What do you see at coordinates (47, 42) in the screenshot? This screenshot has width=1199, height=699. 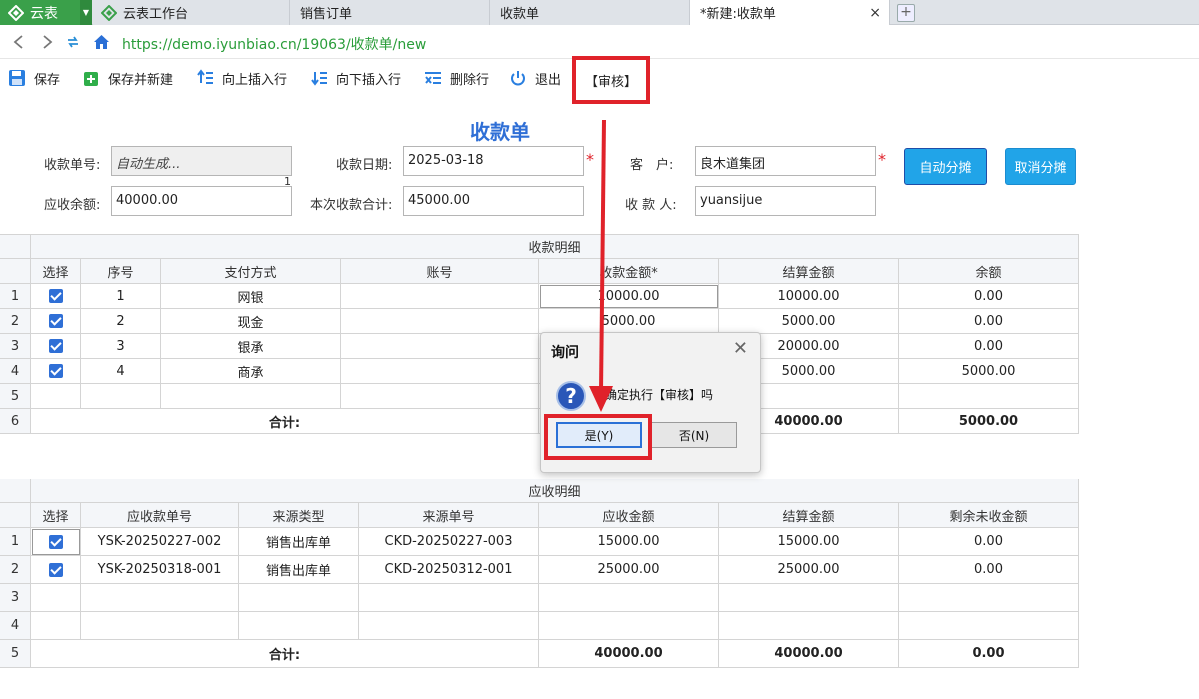 I see `forward-icon` at bounding box center [47, 42].